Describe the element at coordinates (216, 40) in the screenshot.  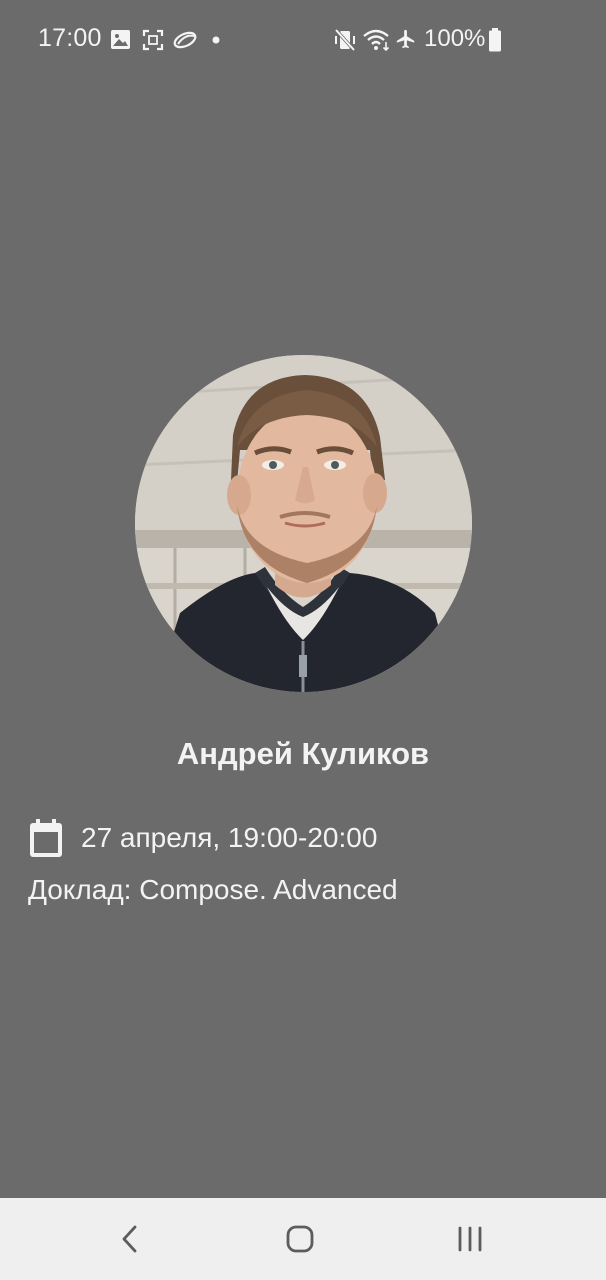
I see `more-dot-icon` at that location.